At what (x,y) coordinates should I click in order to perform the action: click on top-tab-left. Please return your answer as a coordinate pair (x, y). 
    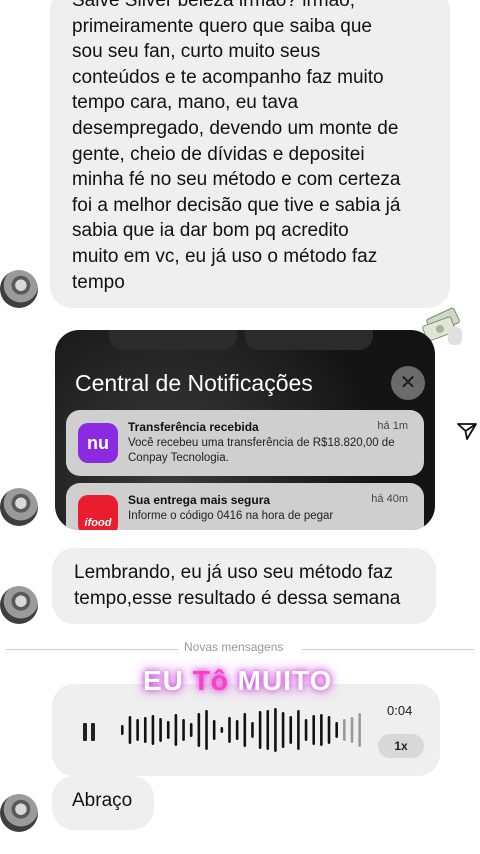
    Looking at the image, I should click on (173, 340).